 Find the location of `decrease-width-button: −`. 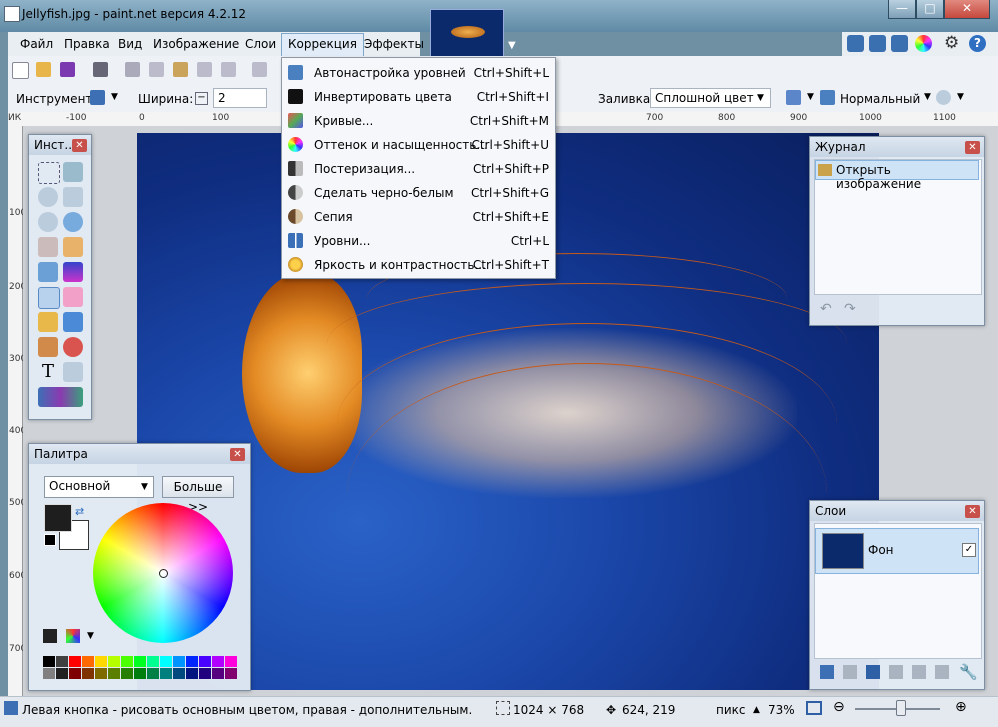

decrease-width-button: − is located at coordinates (201, 98).